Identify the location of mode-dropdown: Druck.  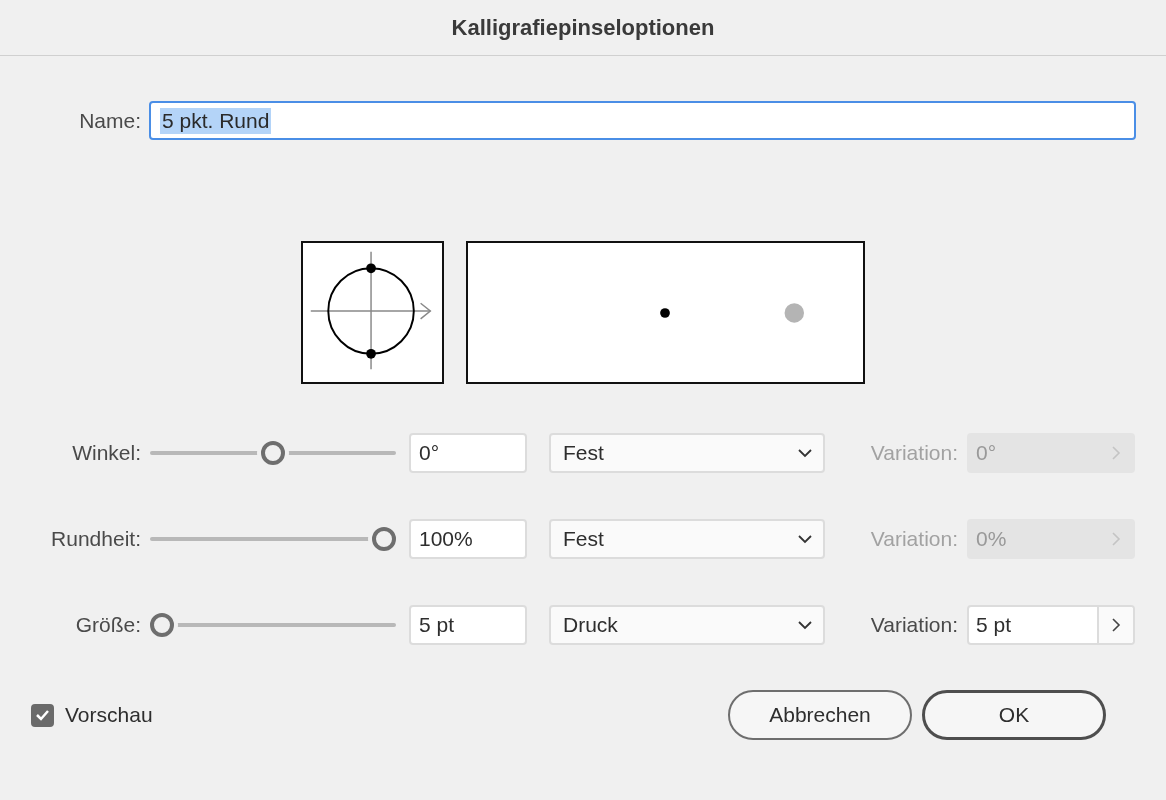
(687, 625).